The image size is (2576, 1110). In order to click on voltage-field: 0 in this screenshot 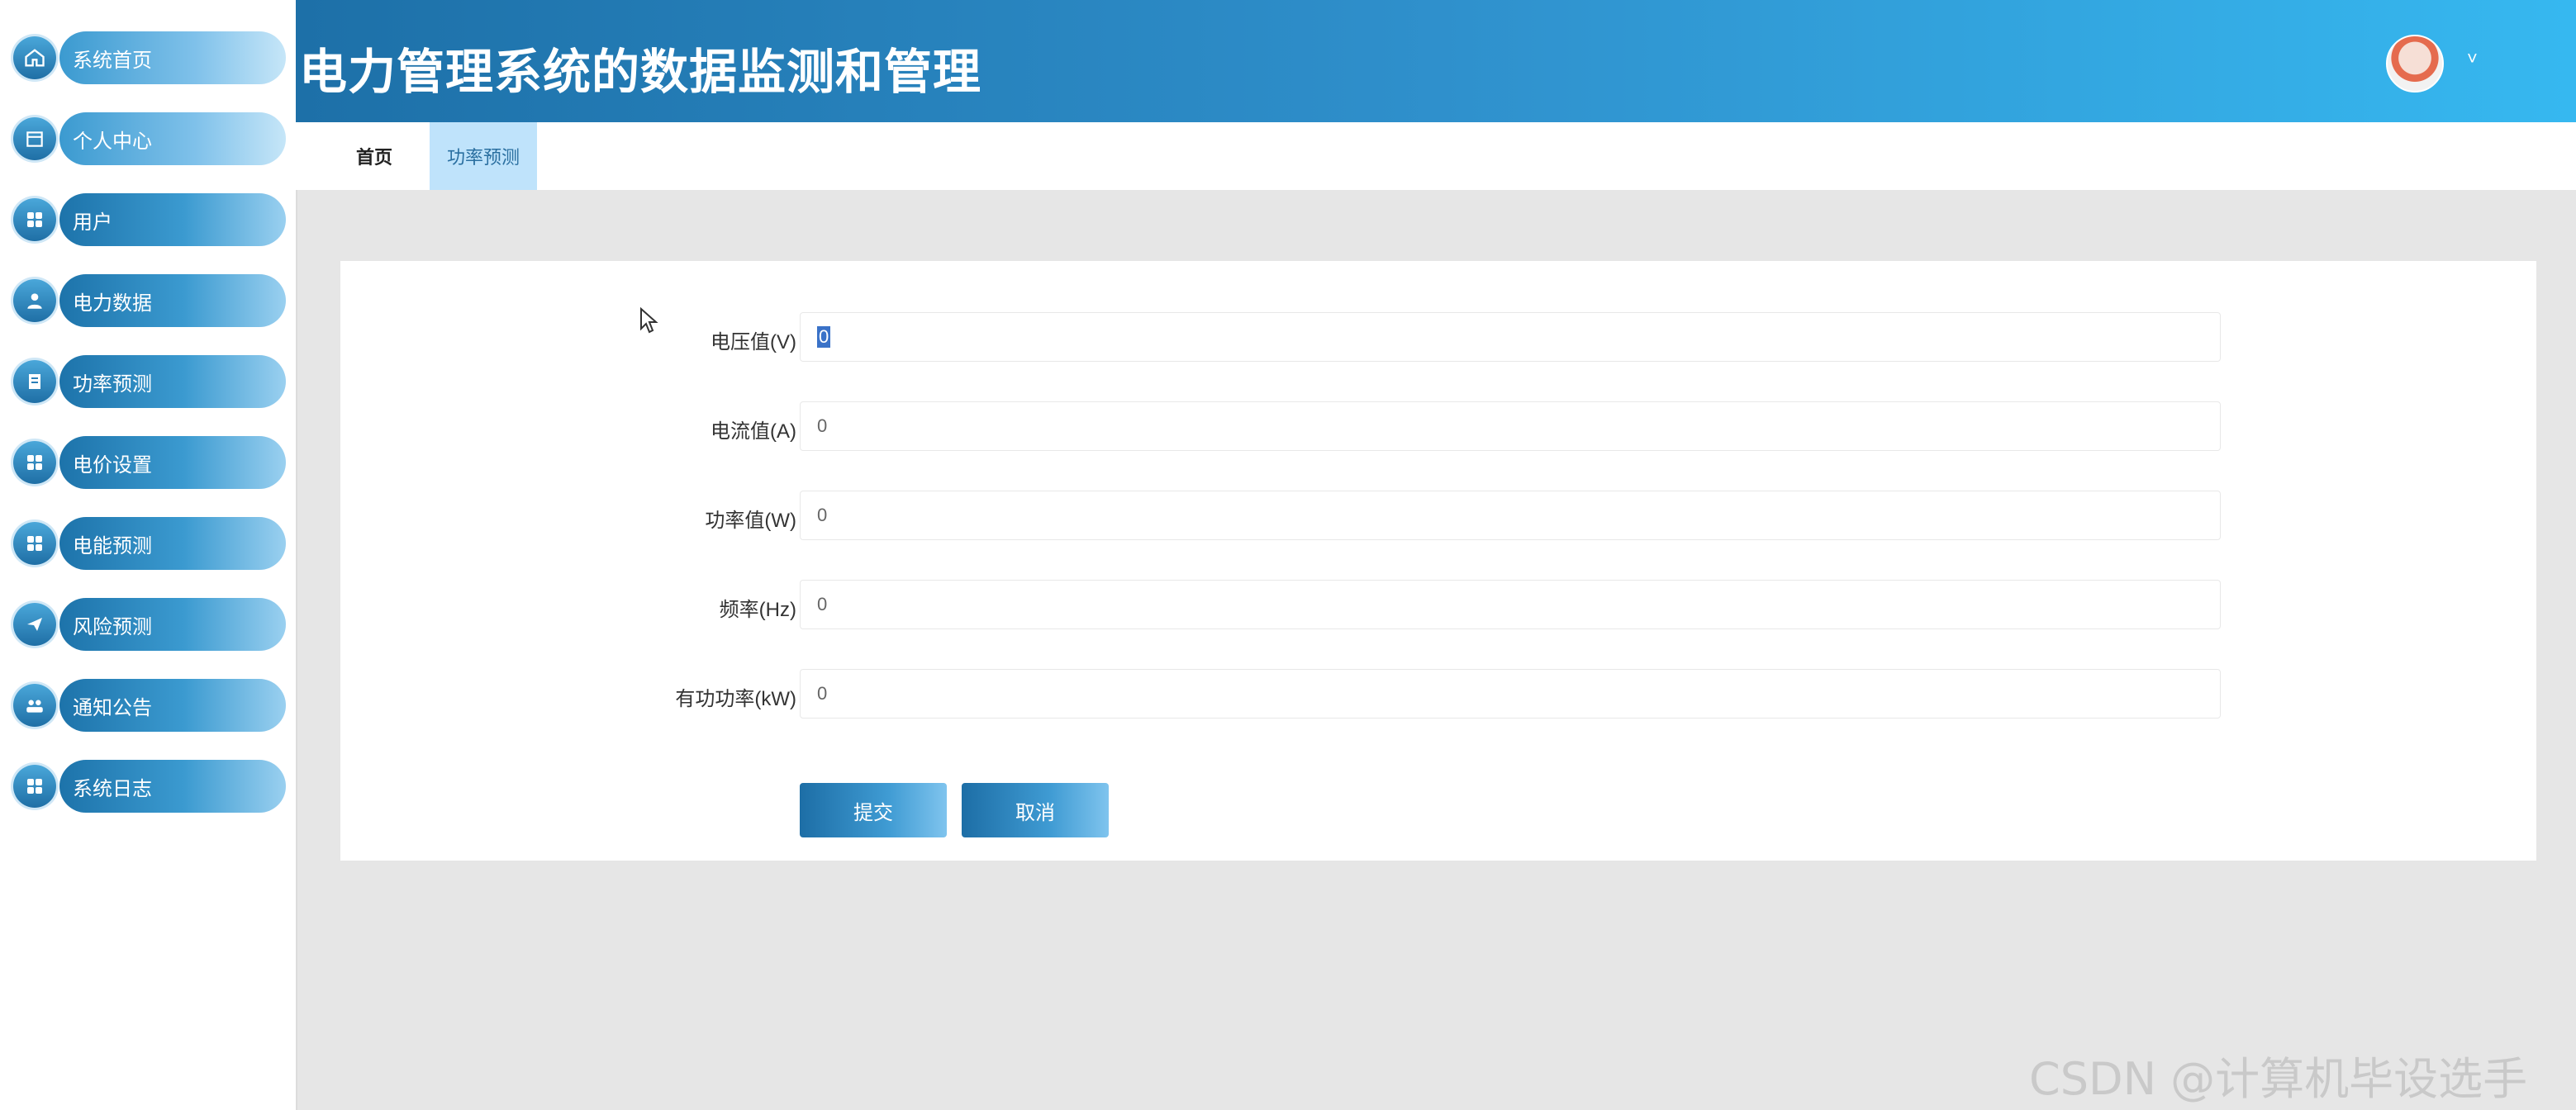, I will do `click(1510, 337)`.